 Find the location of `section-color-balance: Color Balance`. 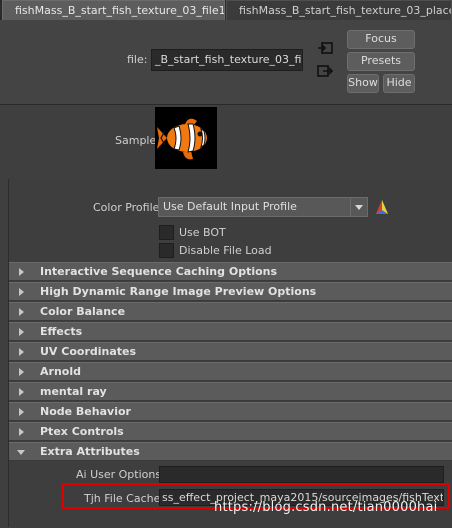

section-color-balance: Color Balance is located at coordinates (230, 311).